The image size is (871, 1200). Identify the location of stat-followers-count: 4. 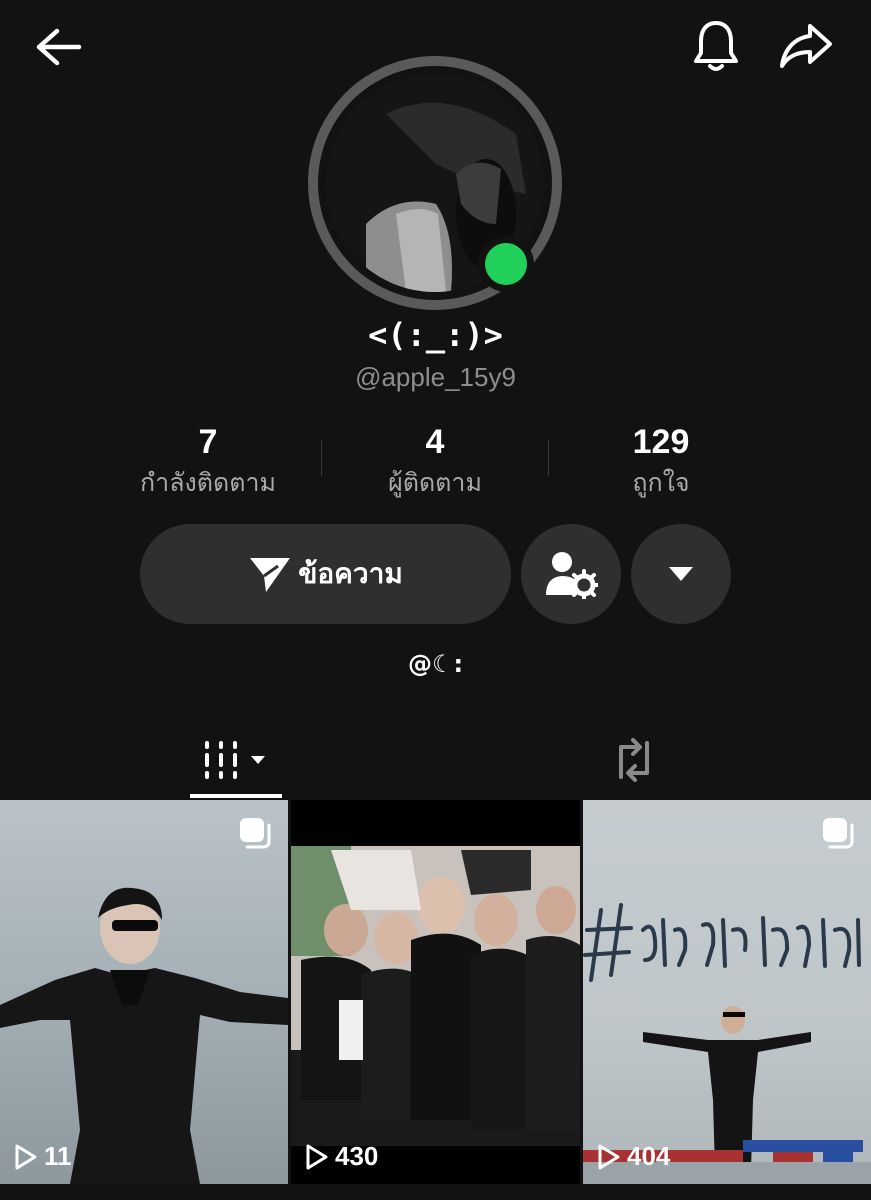
(435, 442).